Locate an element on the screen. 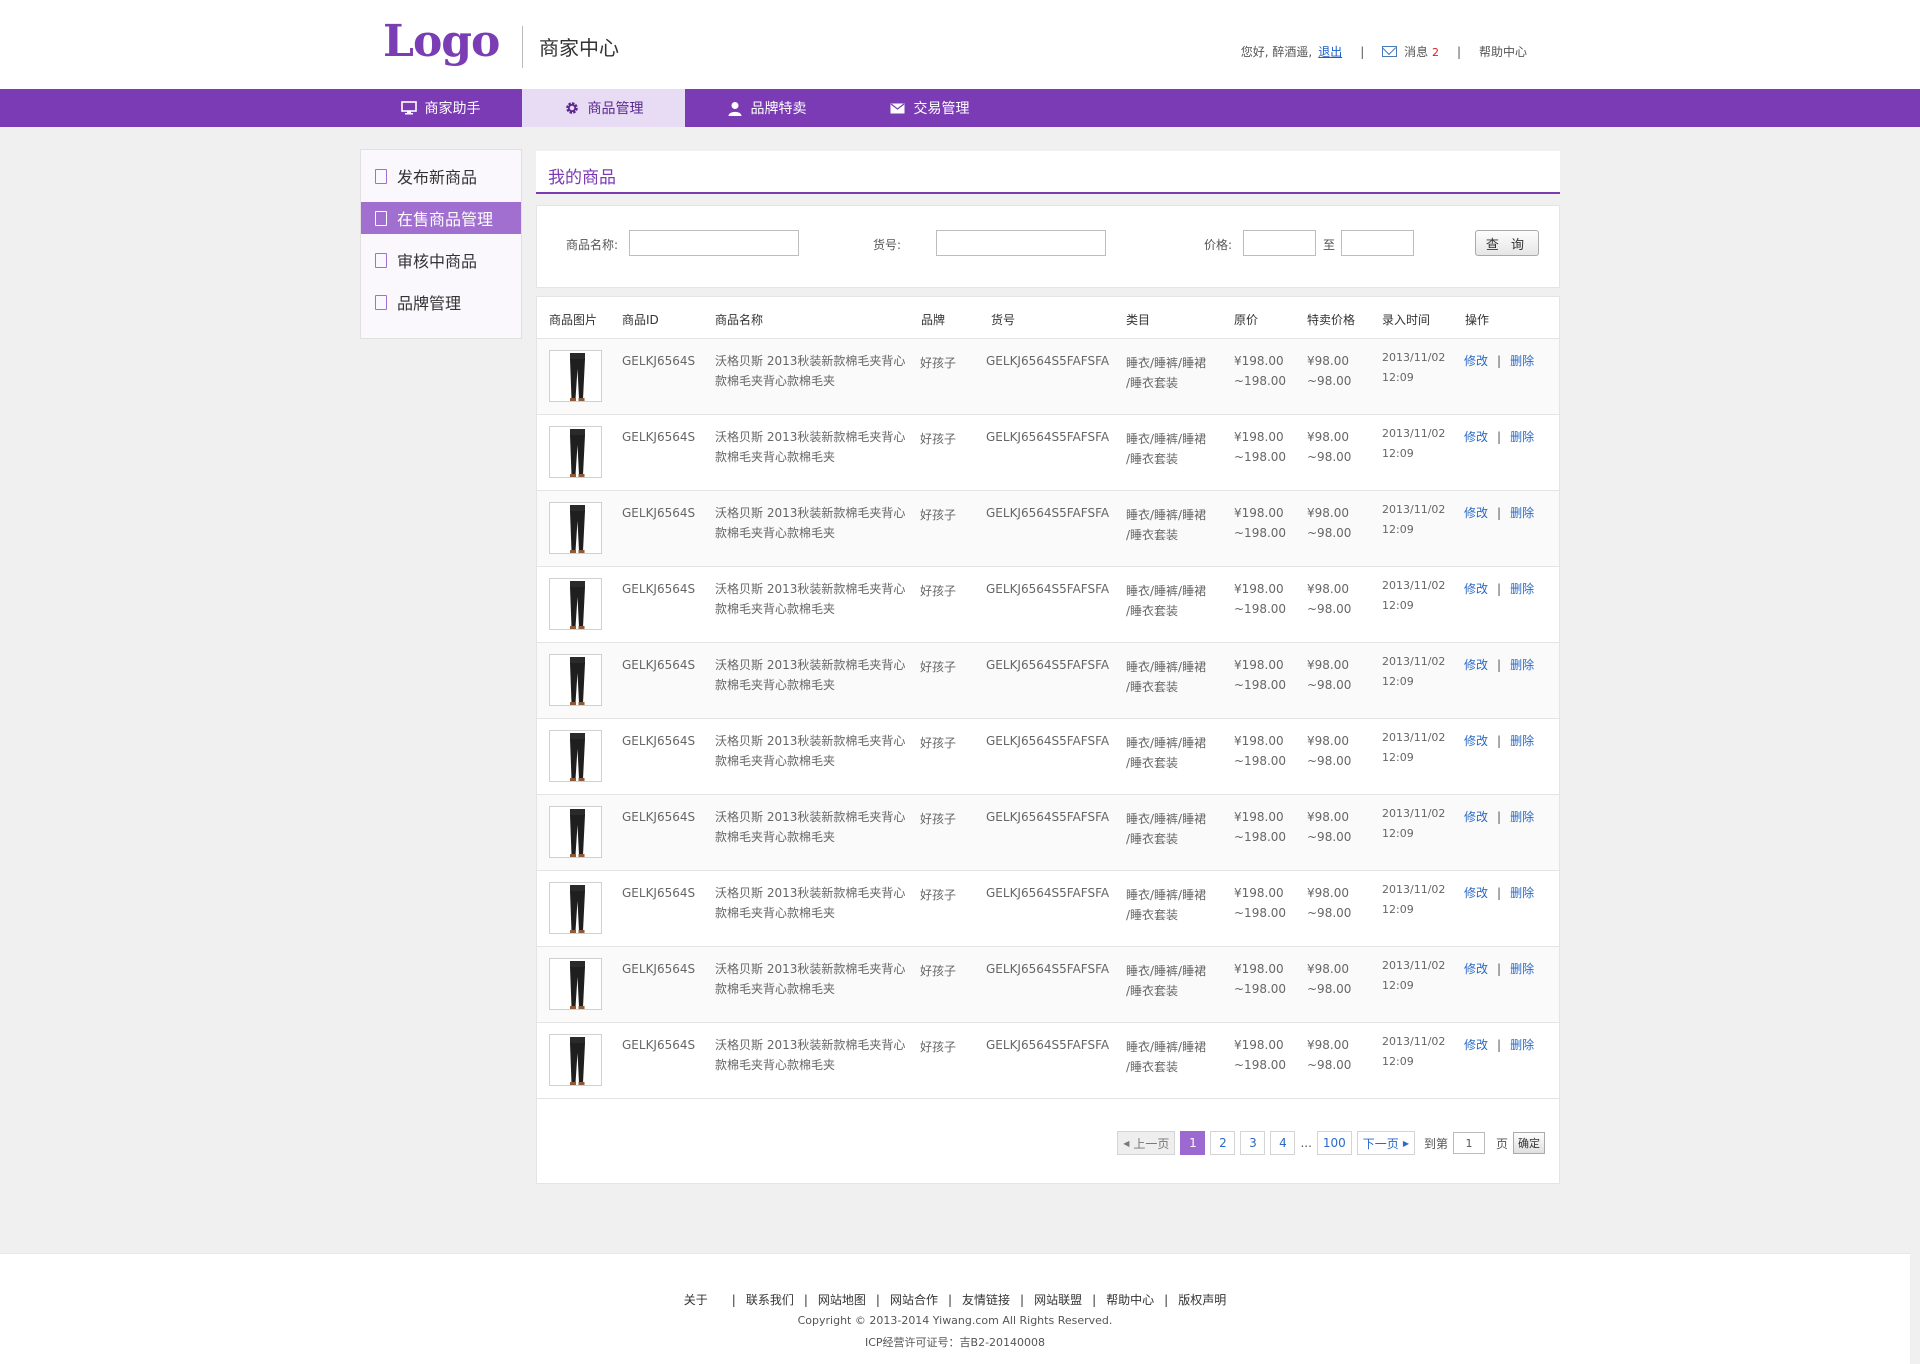  page-button: 3 is located at coordinates (1253, 1143).